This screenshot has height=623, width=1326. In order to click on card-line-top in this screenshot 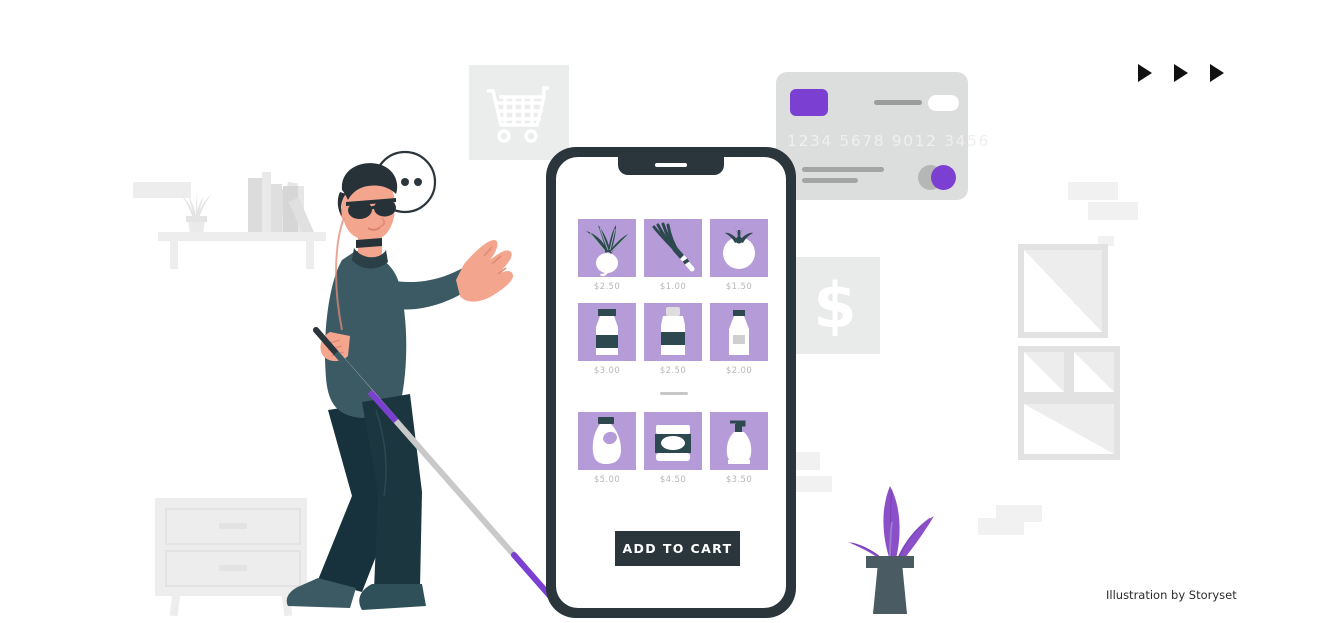, I will do `click(898, 102)`.